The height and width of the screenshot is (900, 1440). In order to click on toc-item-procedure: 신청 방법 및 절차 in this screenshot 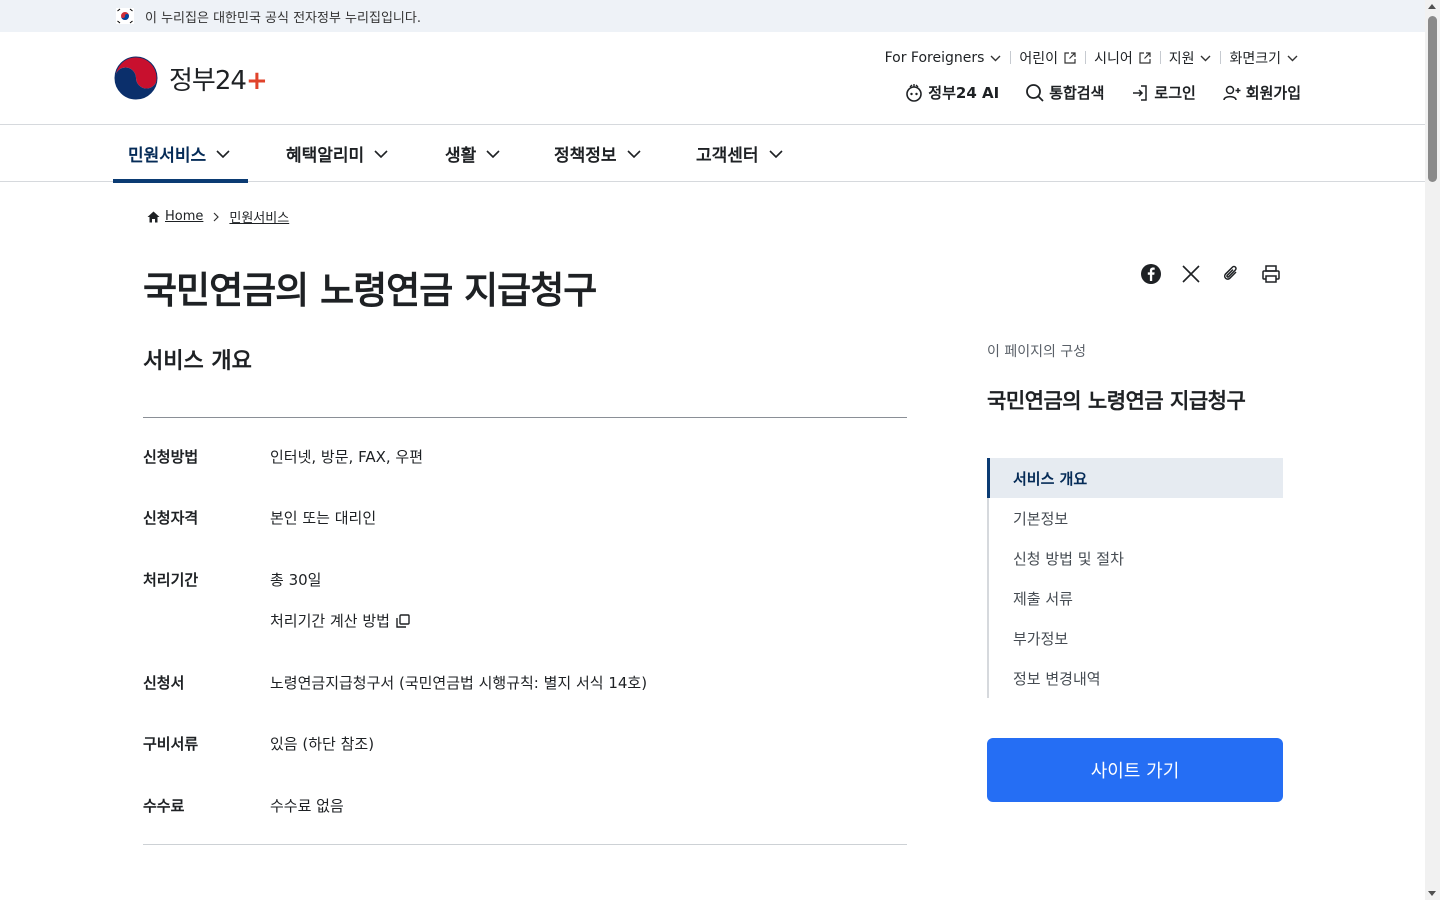, I will do `click(1136, 558)`.